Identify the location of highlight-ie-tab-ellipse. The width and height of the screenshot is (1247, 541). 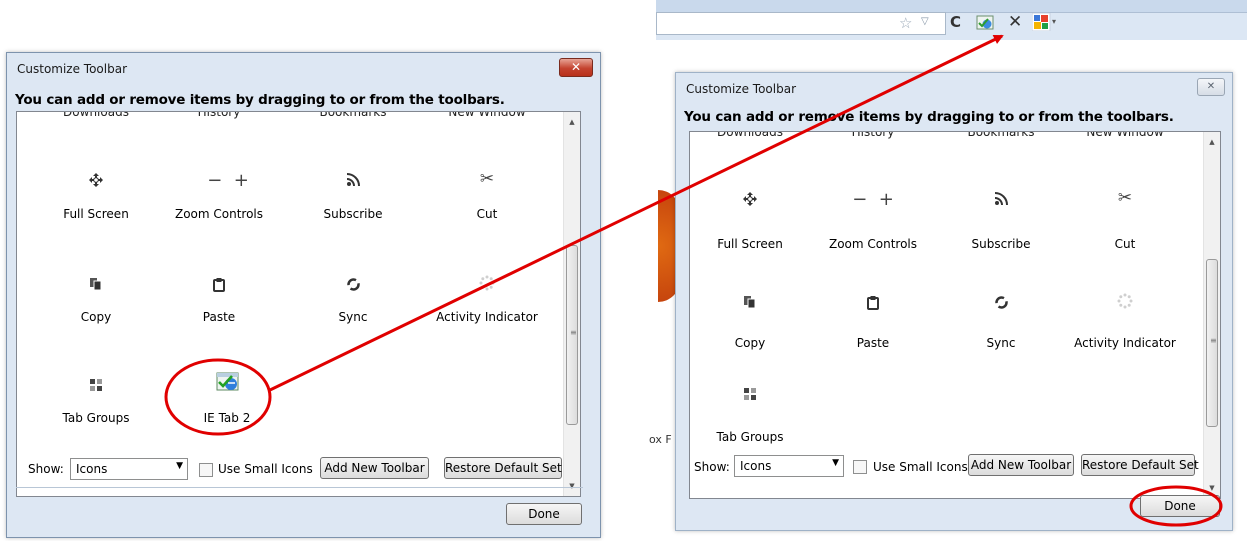
(218, 397).